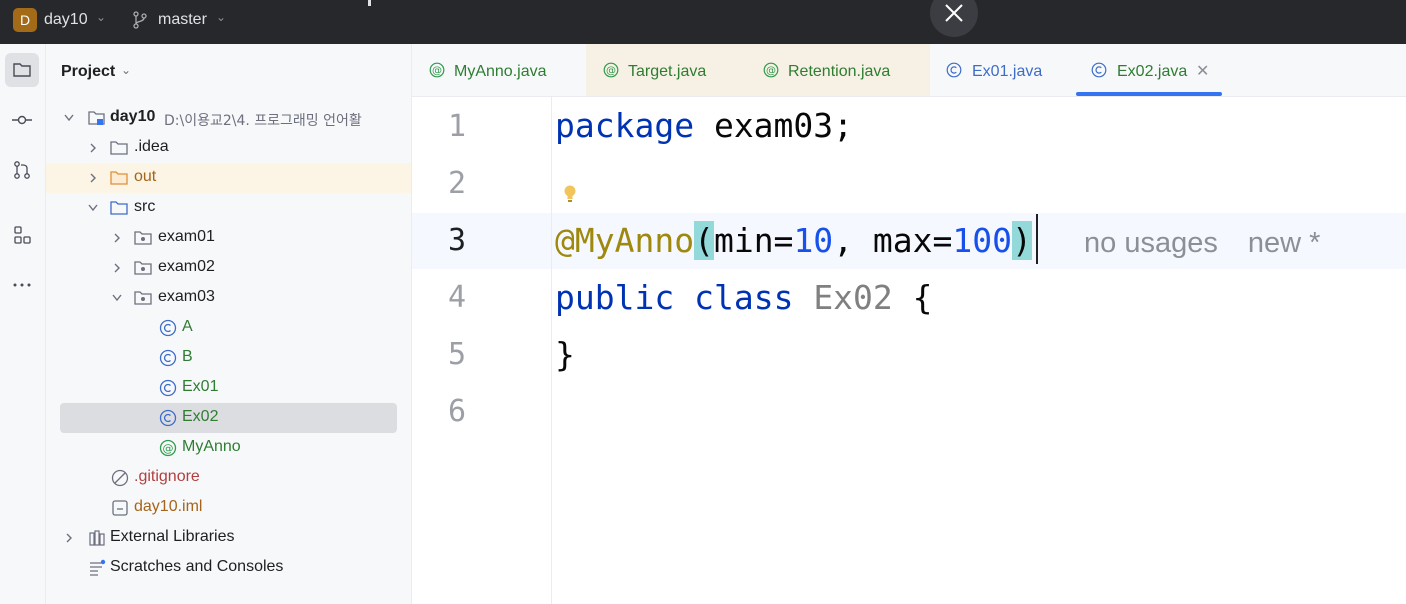  Describe the element at coordinates (228, 388) in the screenshot. I see `tree-item-class-ex01: Ex01` at that location.